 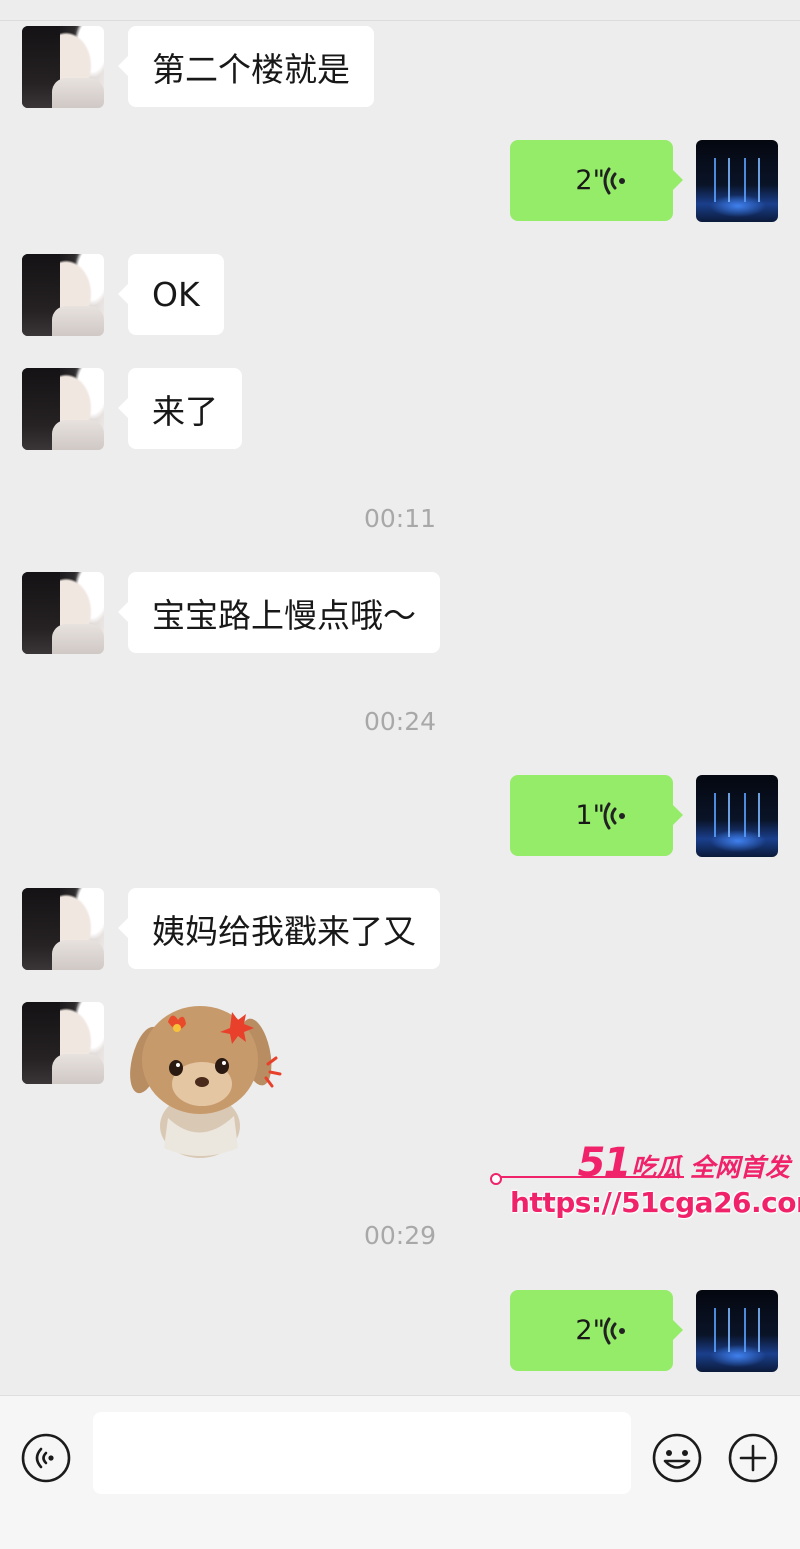 What do you see at coordinates (400, 518) in the screenshot?
I see `timestamp: 00:11` at bounding box center [400, 518].